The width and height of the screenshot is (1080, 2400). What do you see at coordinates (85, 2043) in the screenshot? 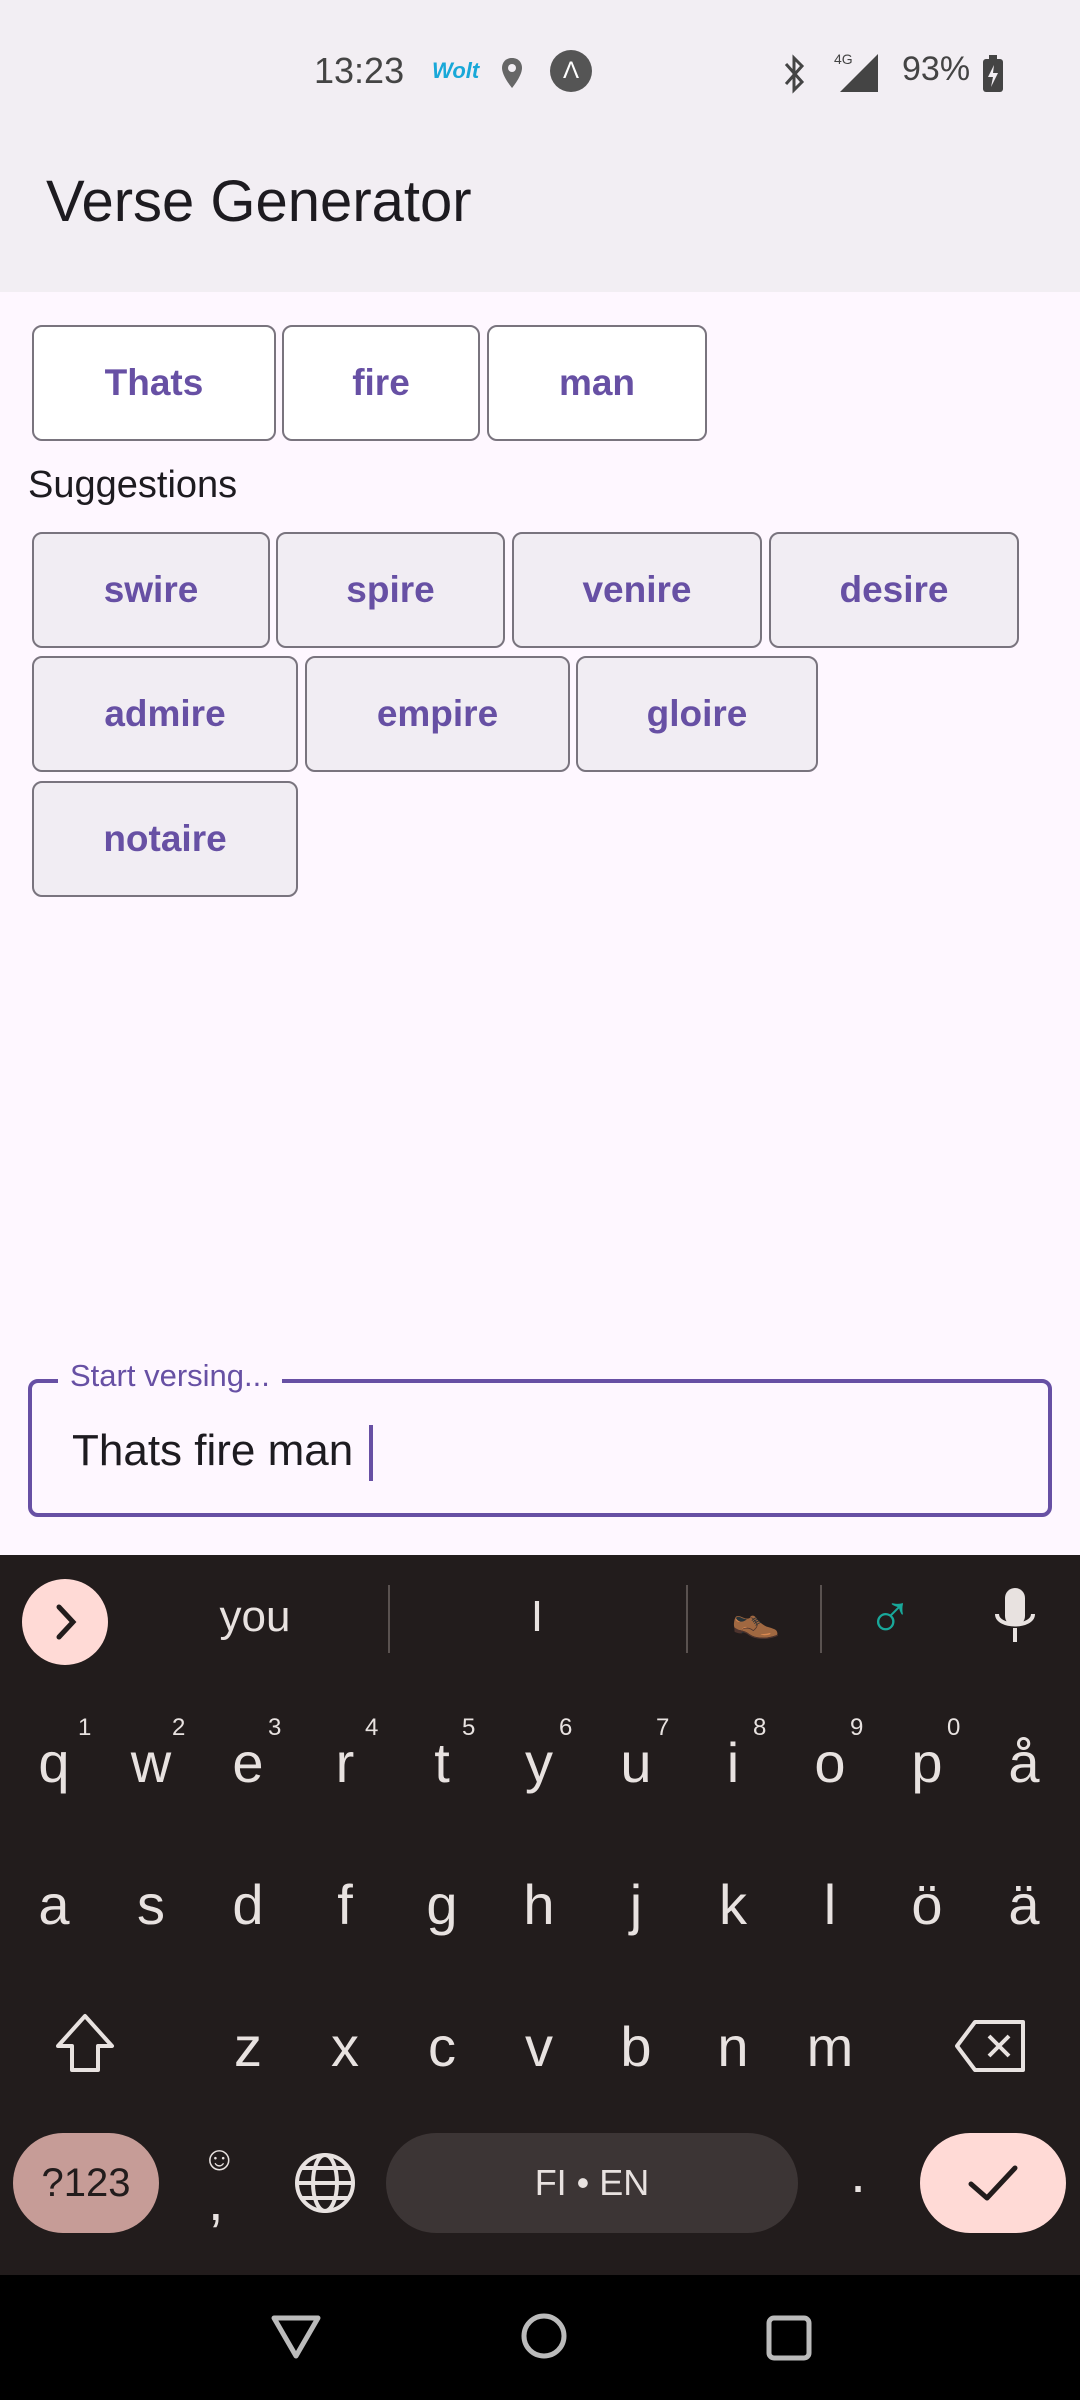
I see `shift-icon` at bounding box center [85, 2043].